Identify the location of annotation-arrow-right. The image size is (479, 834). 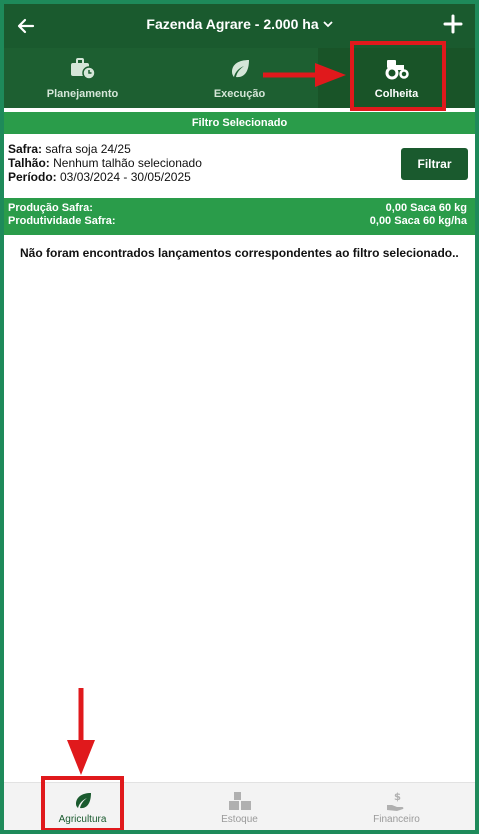
(304, 75).